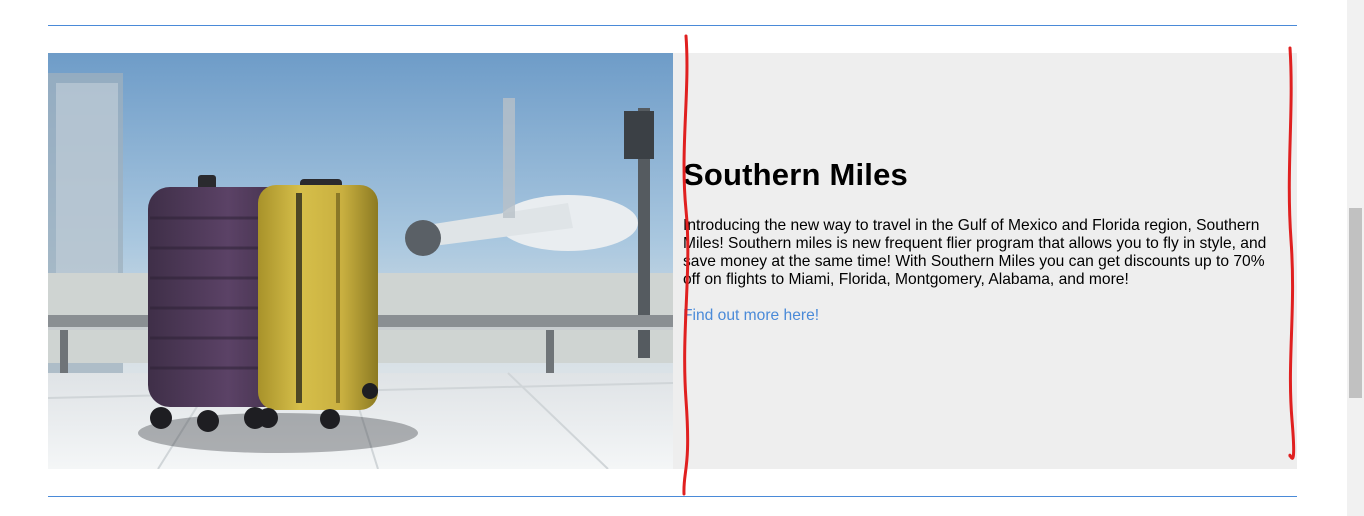 The image size is (1364, 516). What do you see at coordinates (751, 316) in the screenshot?
I see `find-out-more-link: Find out more here!` at bounding box center [751, 316].